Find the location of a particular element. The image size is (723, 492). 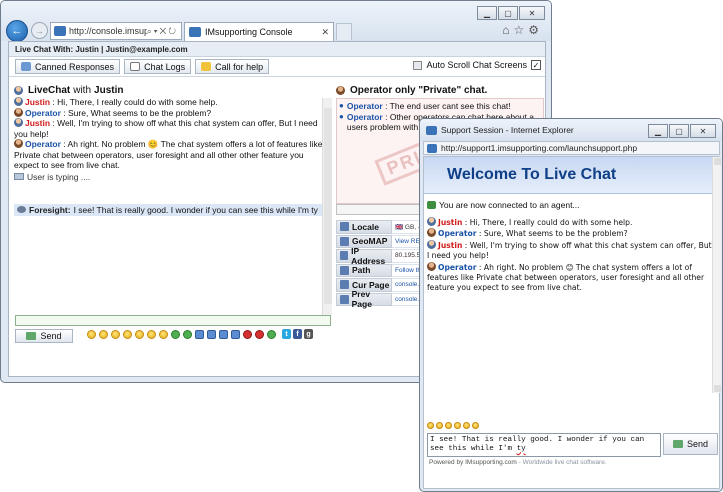

social-links: t f g is located at coordinates (297, 334).